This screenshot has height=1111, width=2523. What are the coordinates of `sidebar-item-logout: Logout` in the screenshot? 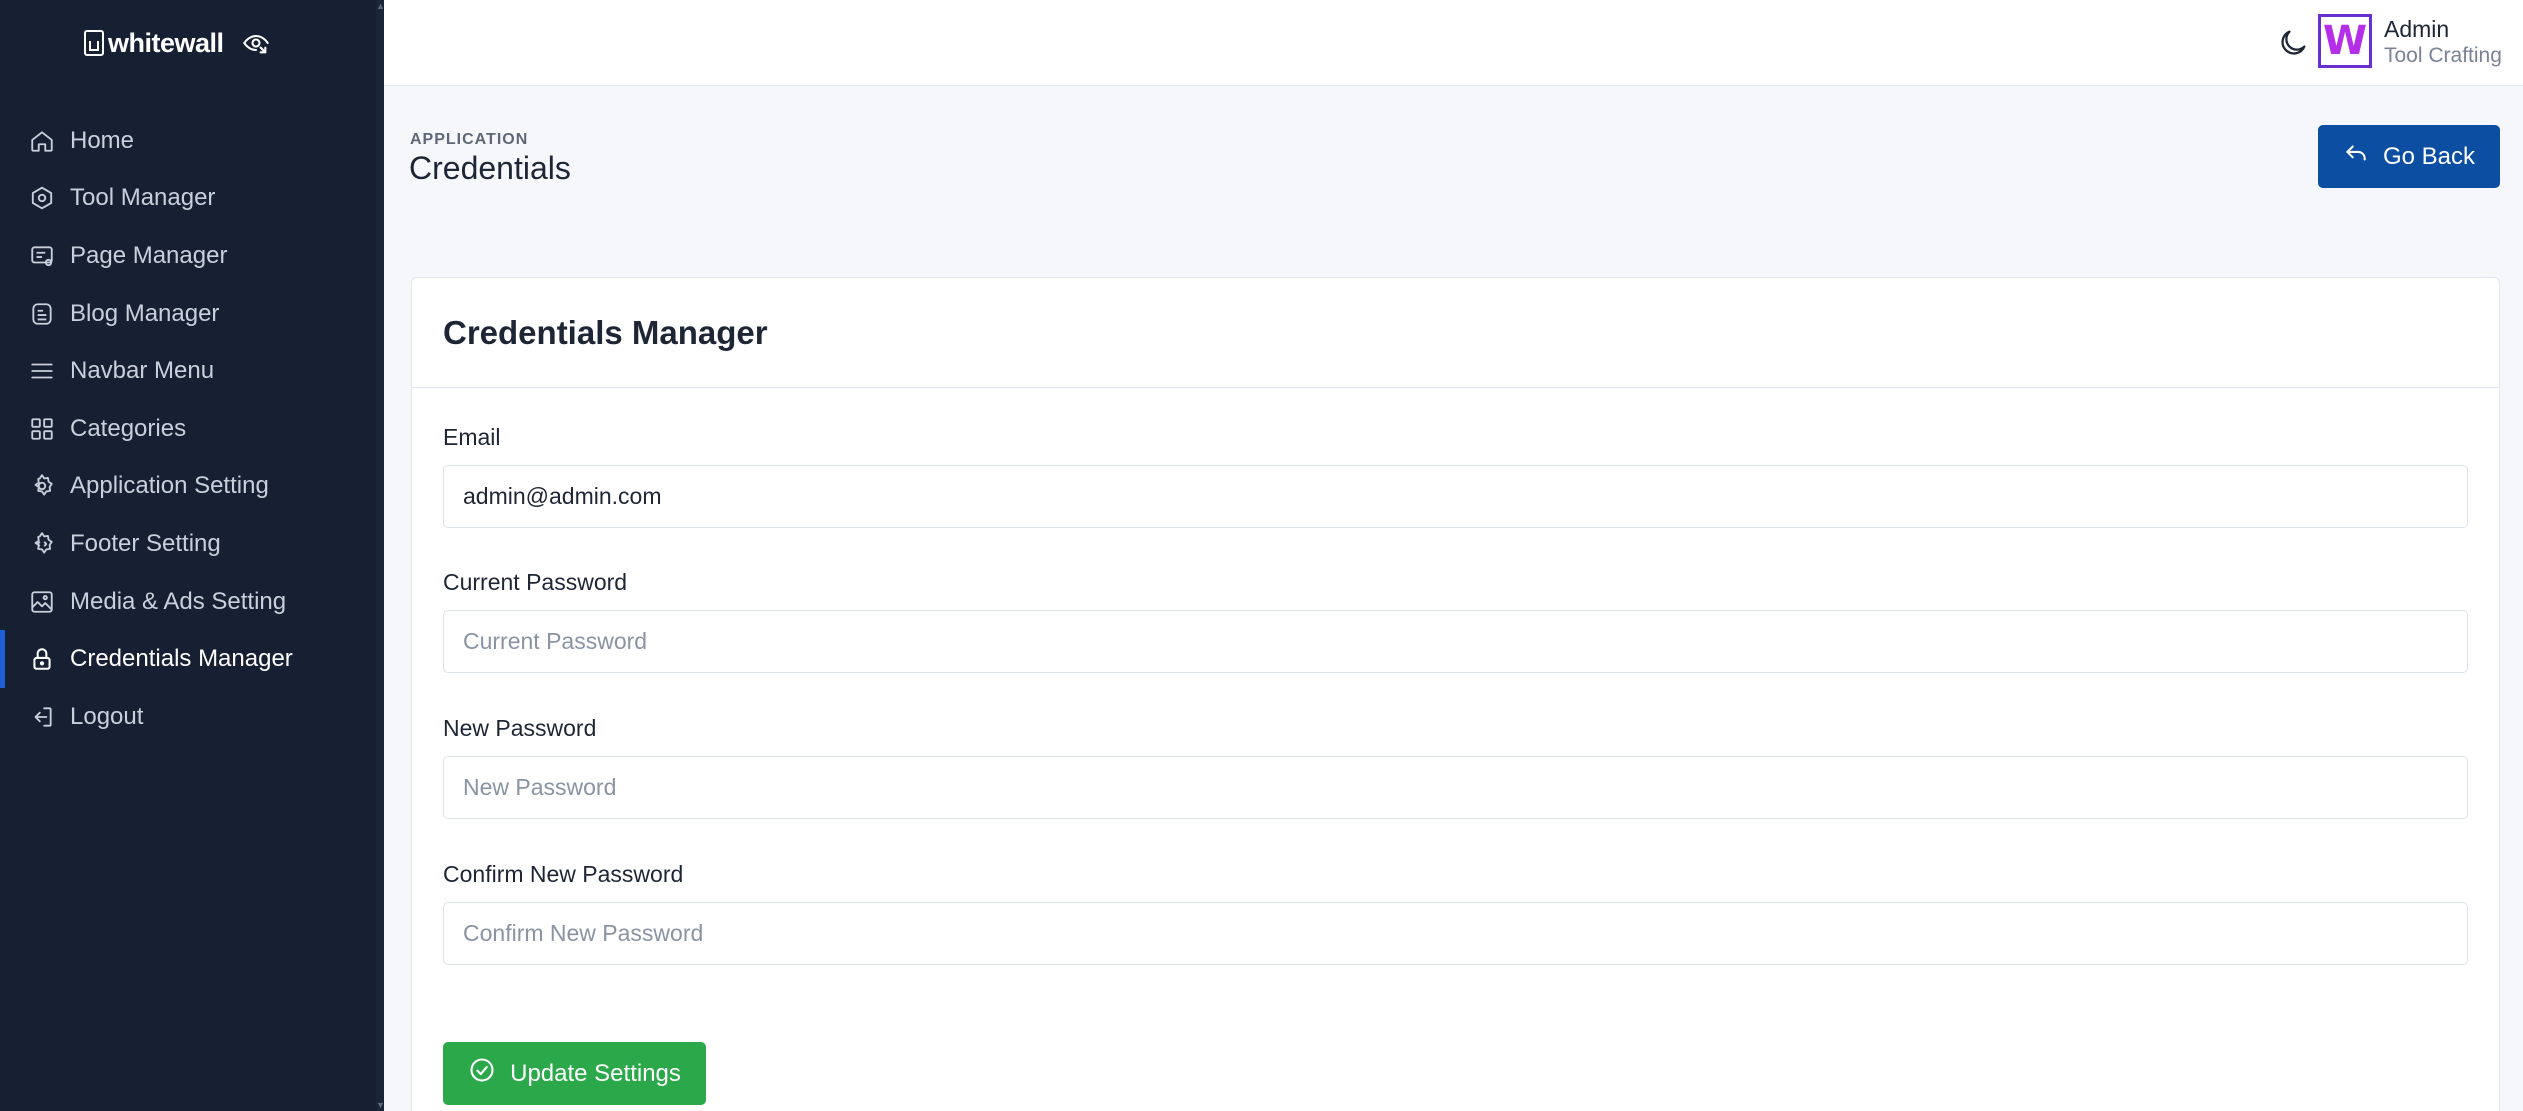 It's located at (188, 717).